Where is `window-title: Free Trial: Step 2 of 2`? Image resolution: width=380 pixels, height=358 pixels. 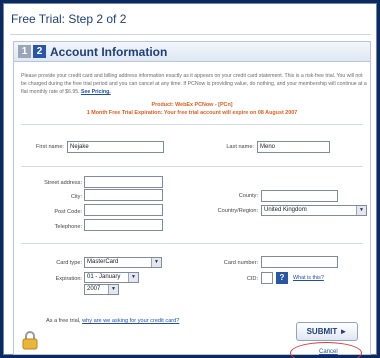 window-title: Free Trial: Step 2 of 2 is located at coordinates (69, 19).